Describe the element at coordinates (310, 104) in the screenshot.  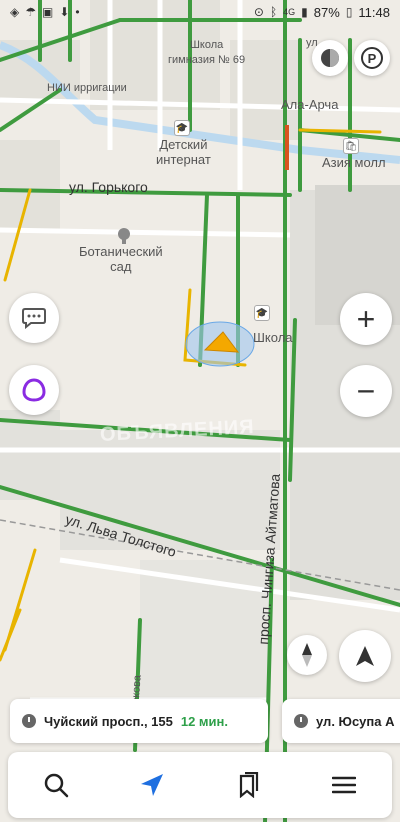
I see `map-label-ala-archa: Ала-Арча` at that location.